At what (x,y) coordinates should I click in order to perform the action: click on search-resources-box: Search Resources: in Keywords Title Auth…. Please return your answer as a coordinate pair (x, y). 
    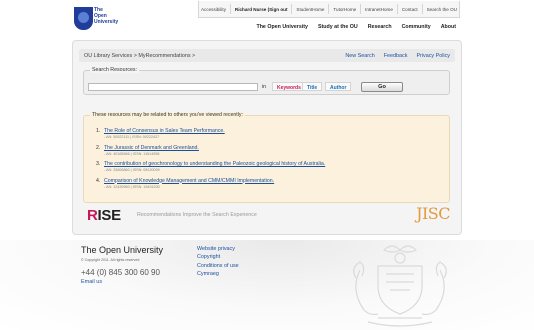
    Looking at the image, I should click on (266, 81).